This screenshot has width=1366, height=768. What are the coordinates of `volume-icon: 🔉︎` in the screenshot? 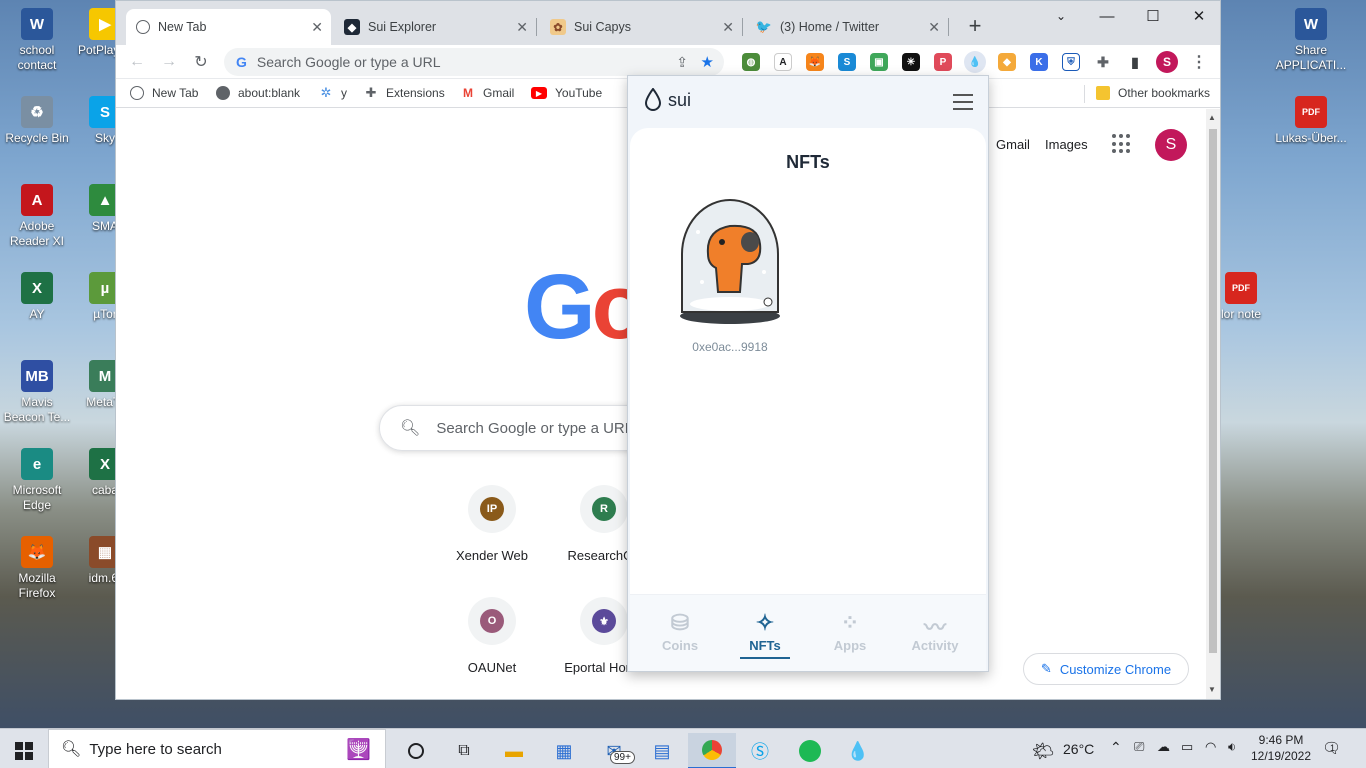 It's located at (1232, 747).